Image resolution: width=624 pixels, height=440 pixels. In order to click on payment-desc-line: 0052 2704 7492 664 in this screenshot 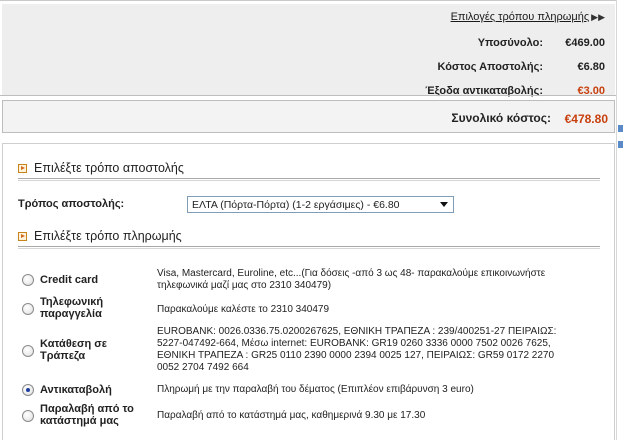, I will do `click(203, 367)`.